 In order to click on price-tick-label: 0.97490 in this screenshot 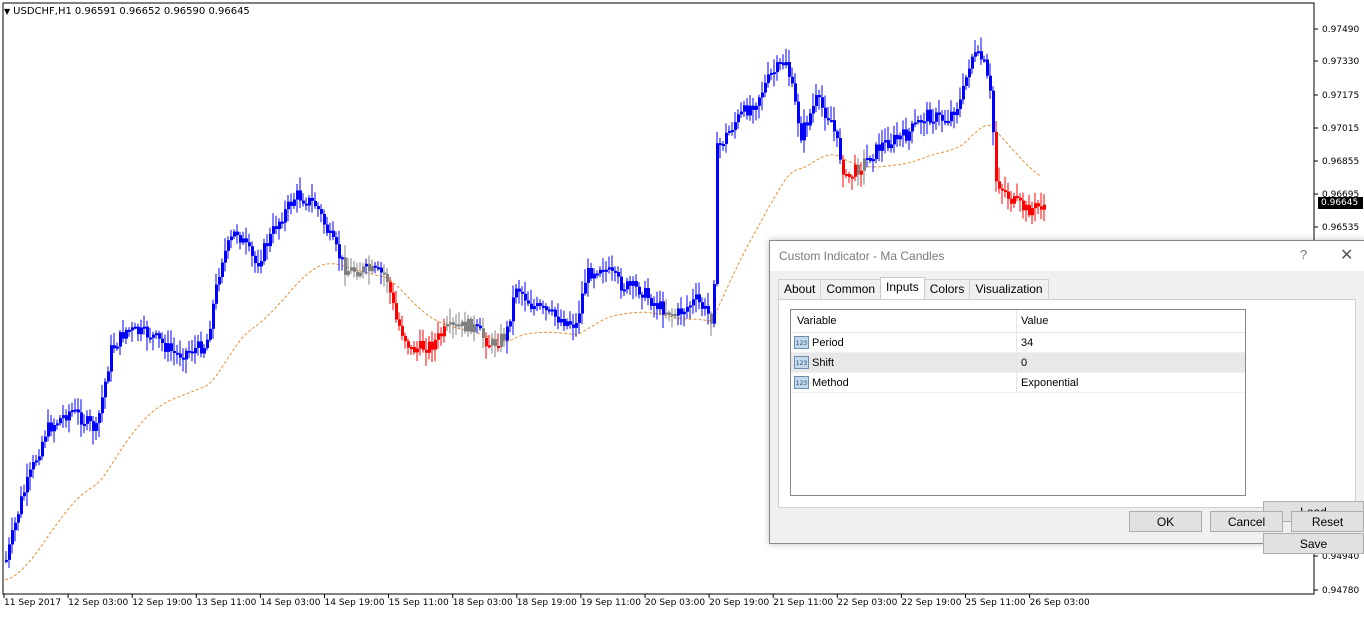, I will do `click(1340, 30)`.